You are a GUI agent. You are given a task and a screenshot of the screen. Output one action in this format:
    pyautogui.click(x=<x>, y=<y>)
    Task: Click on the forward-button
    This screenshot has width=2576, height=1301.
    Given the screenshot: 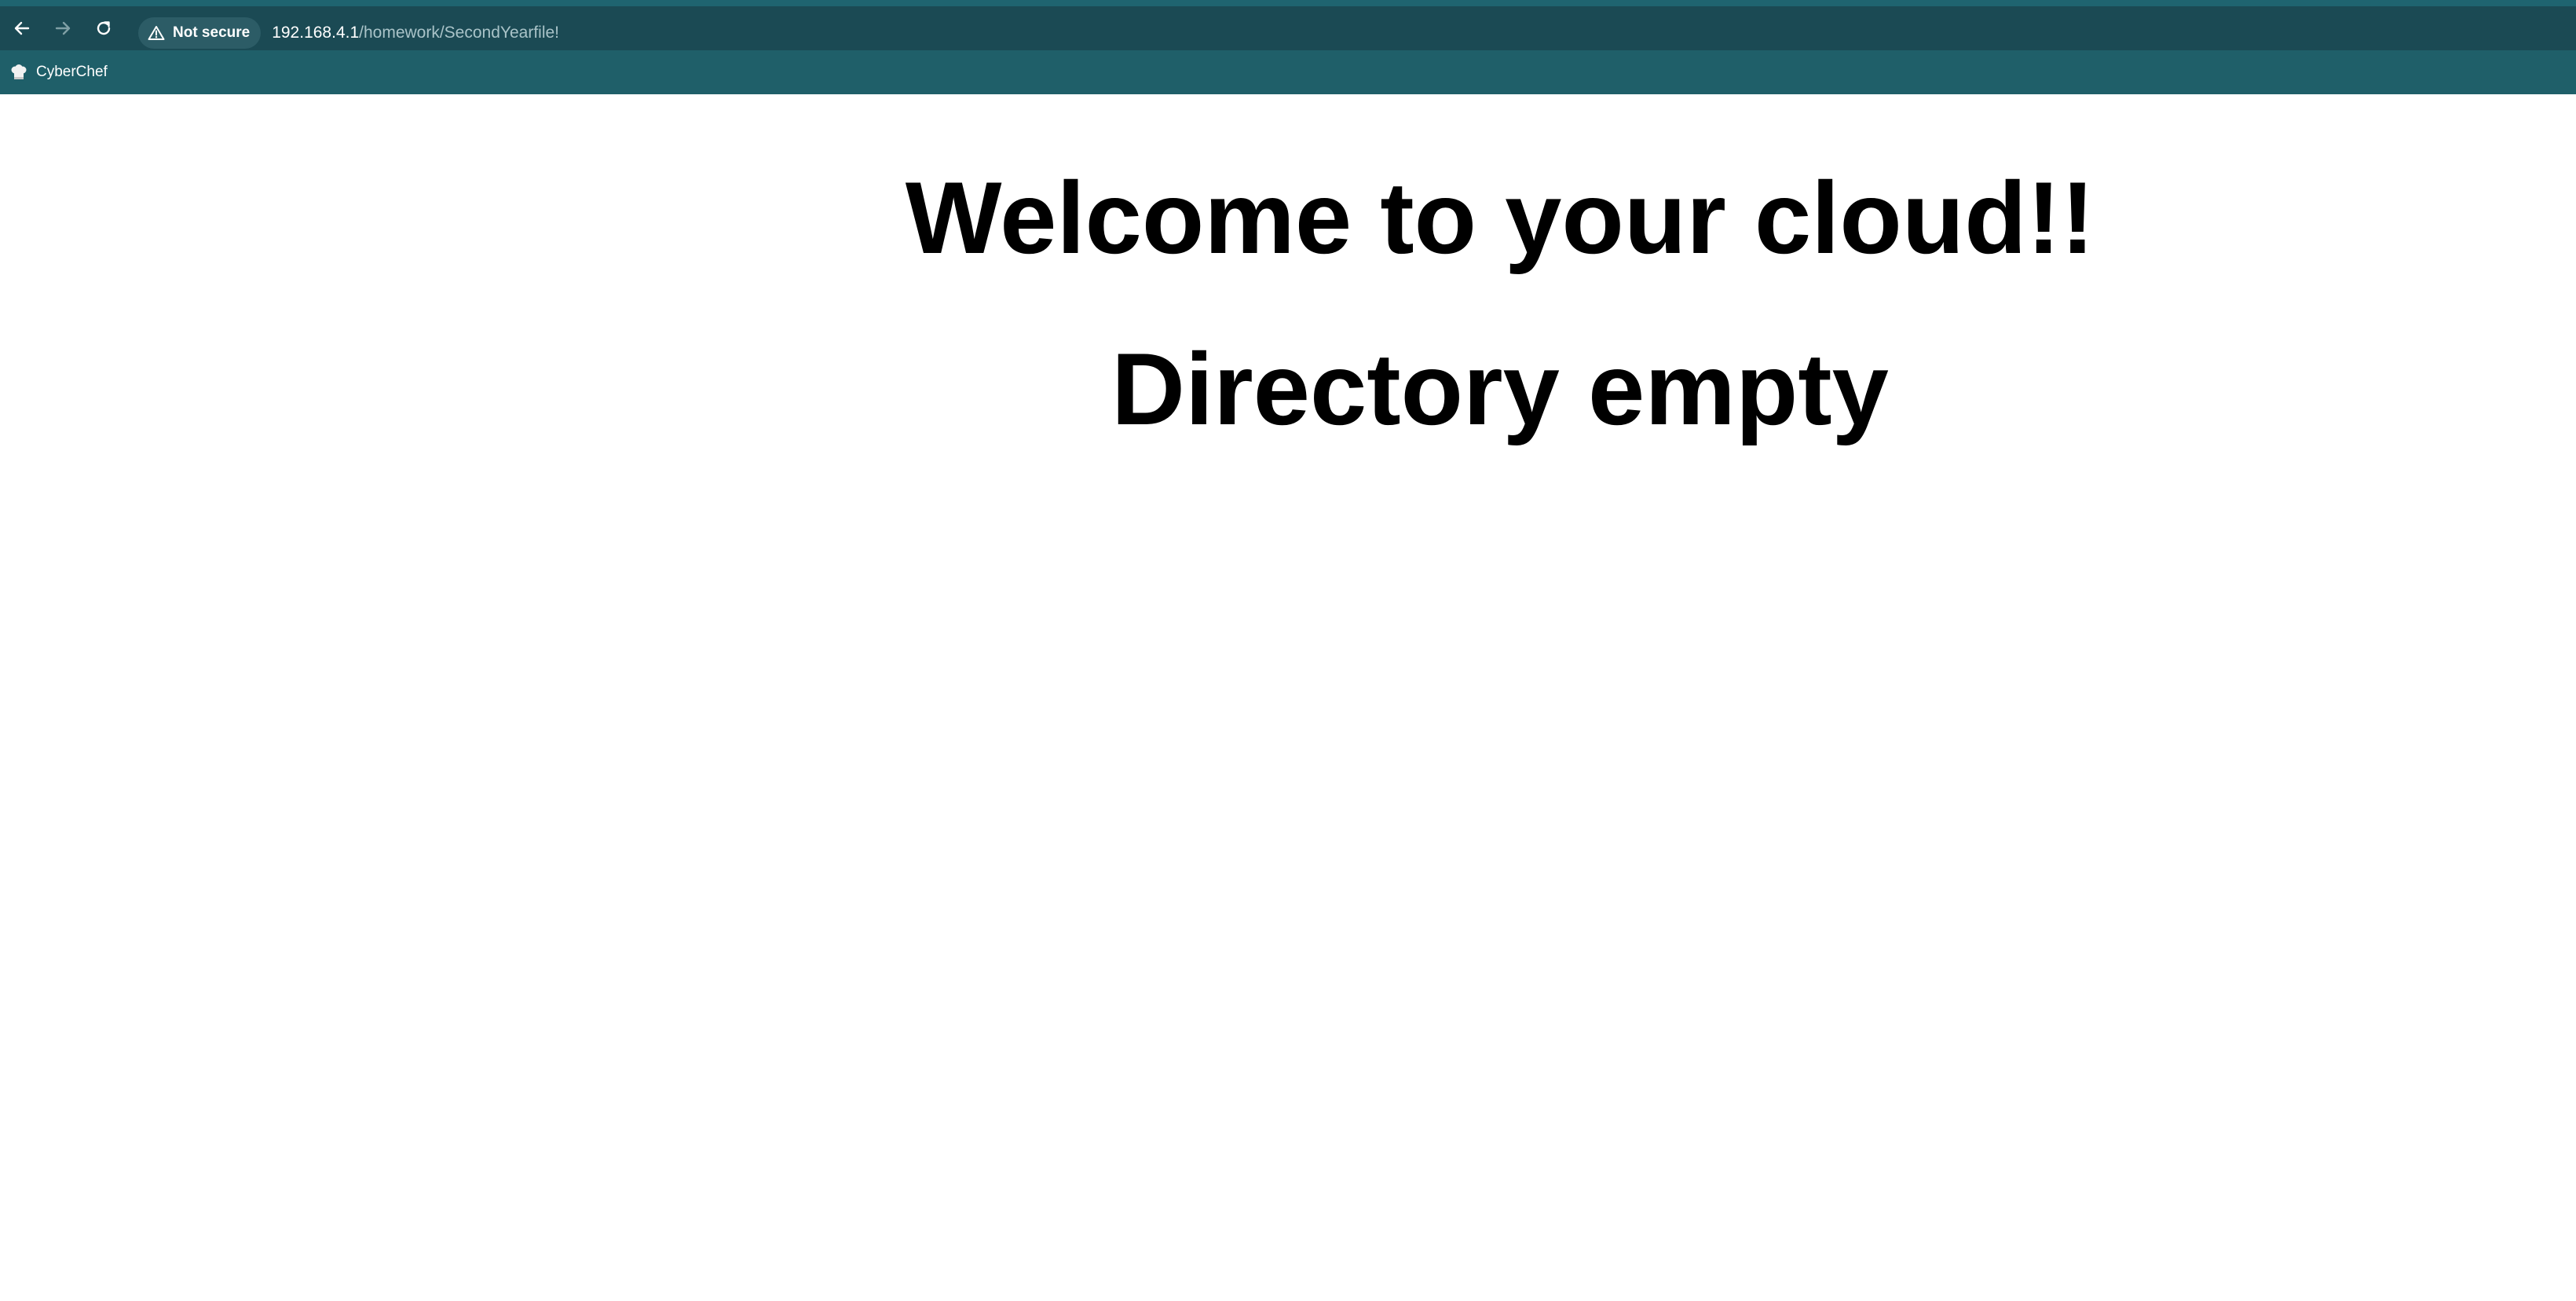 What is the action you would take?
    pyautogui.click(x=63, y=28)
    